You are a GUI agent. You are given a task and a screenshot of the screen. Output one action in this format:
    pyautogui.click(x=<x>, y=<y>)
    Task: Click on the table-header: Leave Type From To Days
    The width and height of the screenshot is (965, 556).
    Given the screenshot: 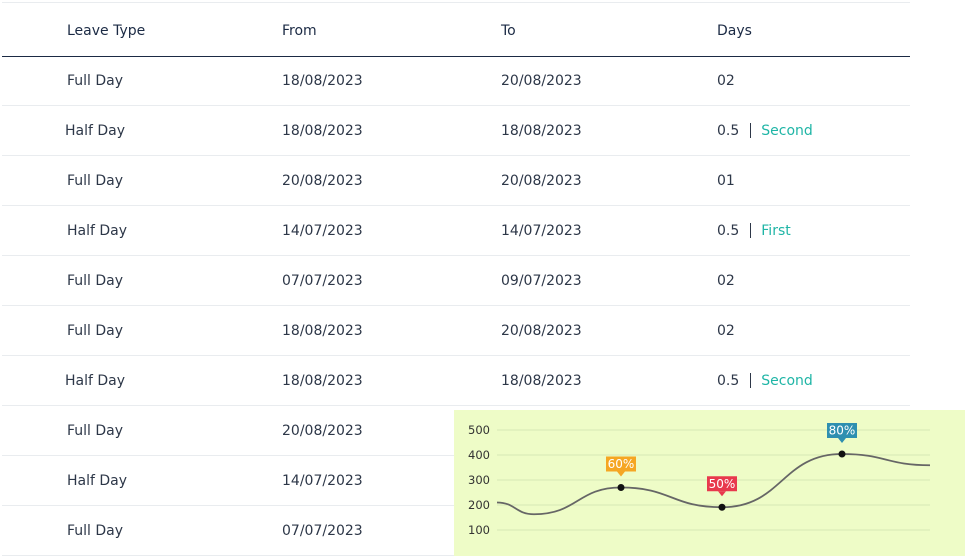 What is the action you would take?
    pyautogui.click(x=456, y=29)
    